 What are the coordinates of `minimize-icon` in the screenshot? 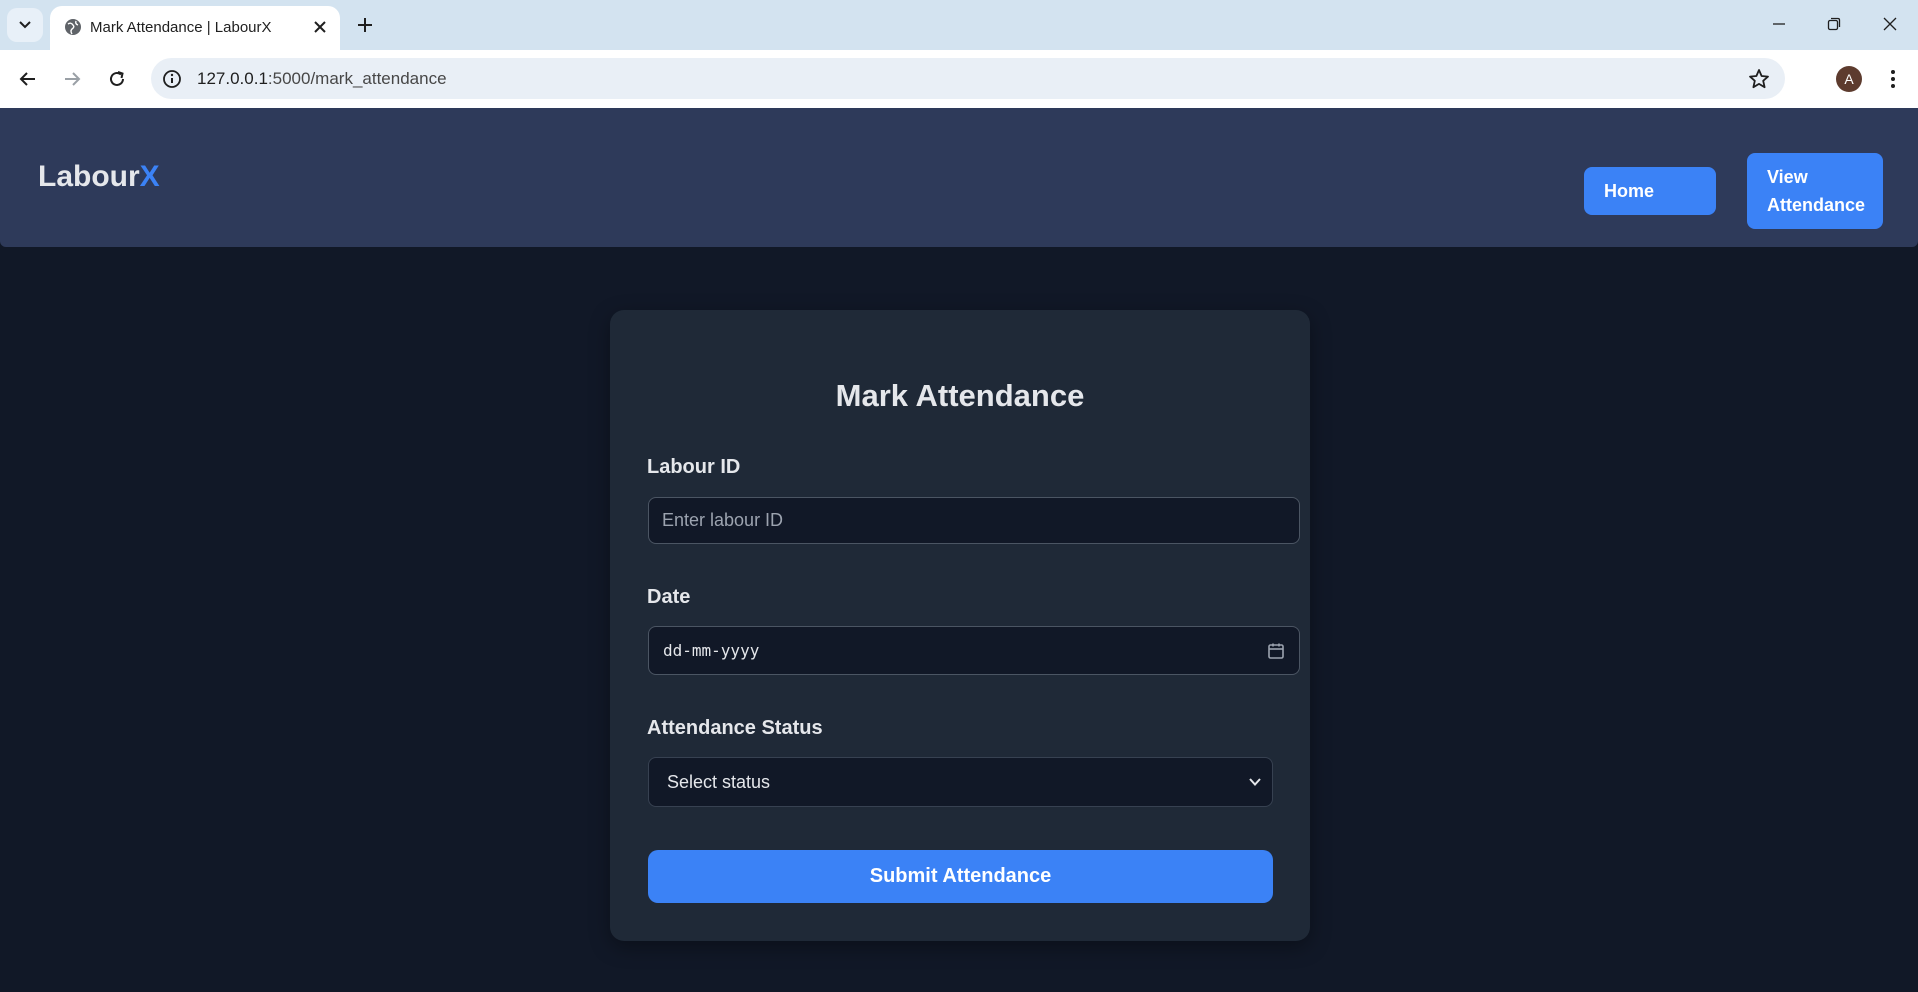 It's located at (1779, 24).